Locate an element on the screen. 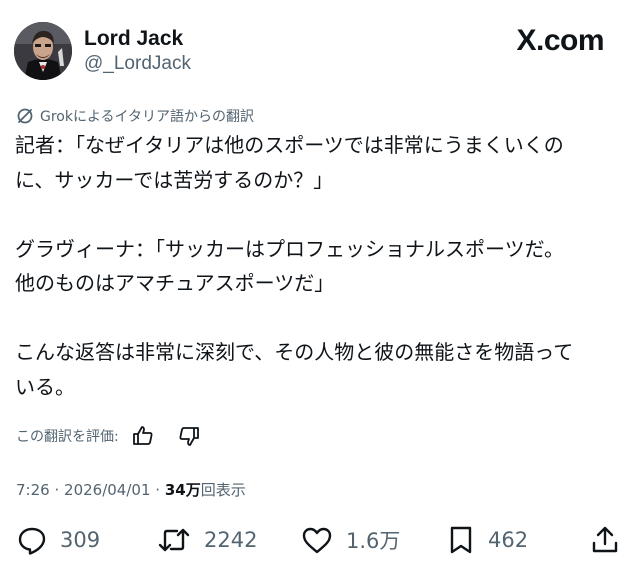  brand-watermark: X.com is located at coordinates (560, 40).